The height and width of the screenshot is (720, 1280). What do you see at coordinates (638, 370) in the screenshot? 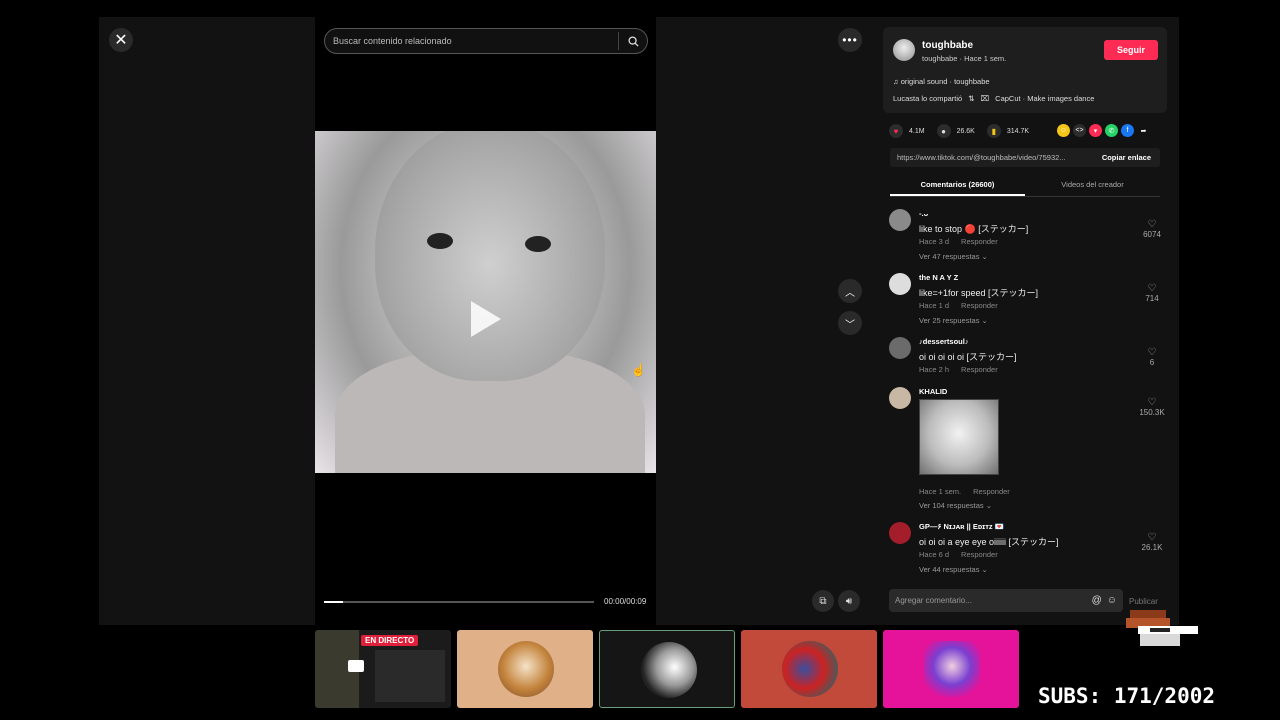
I see `mouse-cursor-icon: ☝` at bounding box center [638, 370].